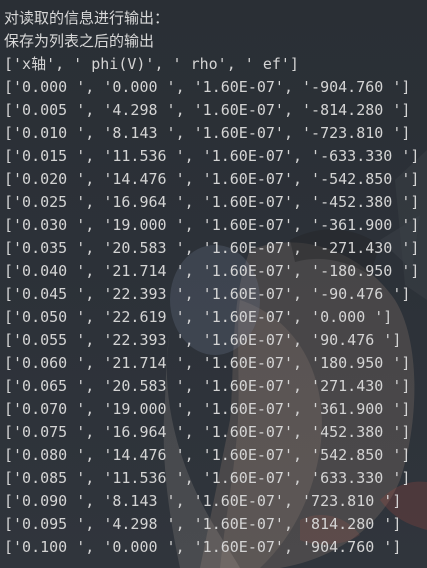  I want to click on intro-line-list-output: 保存为列表之后的输出, so click(79, 41).